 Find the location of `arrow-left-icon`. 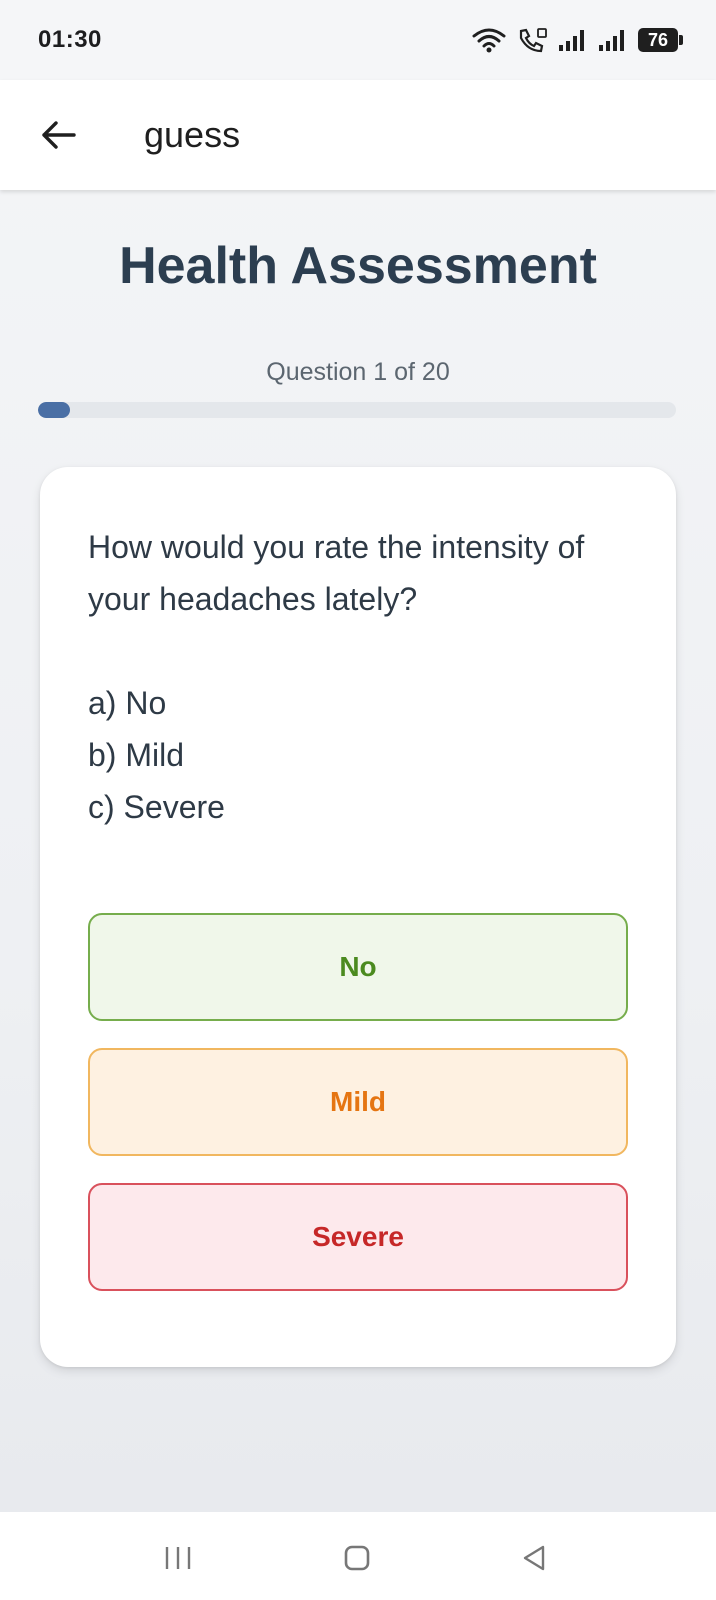

arrow-left-icon is located at coordinates (59, 135).